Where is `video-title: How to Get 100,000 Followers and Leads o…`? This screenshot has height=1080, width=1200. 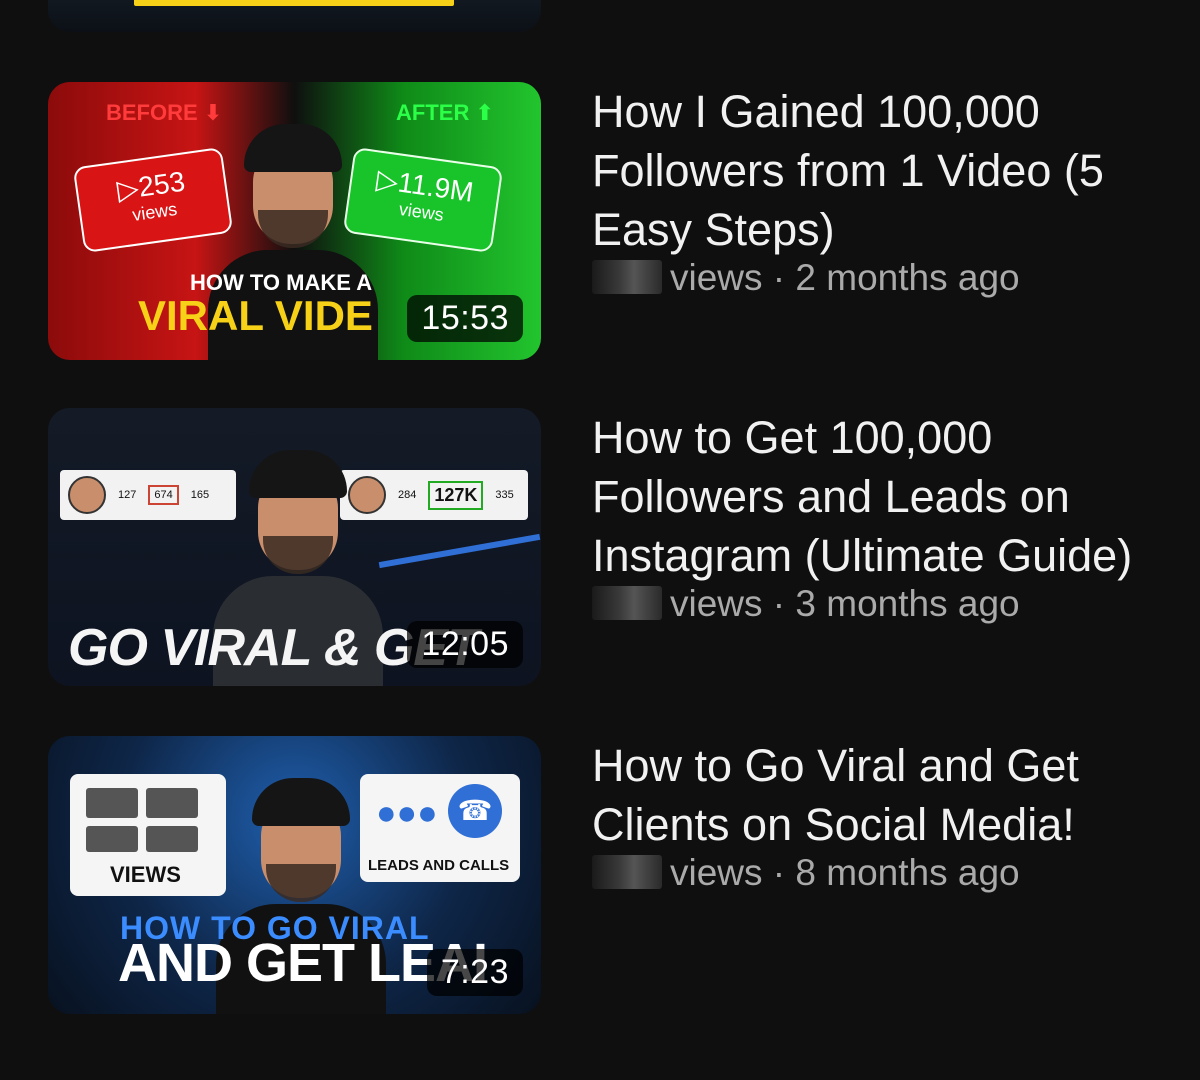 video-title: How to Get 100,000 Followers and Leads o… is located at coordinates (892, 496).